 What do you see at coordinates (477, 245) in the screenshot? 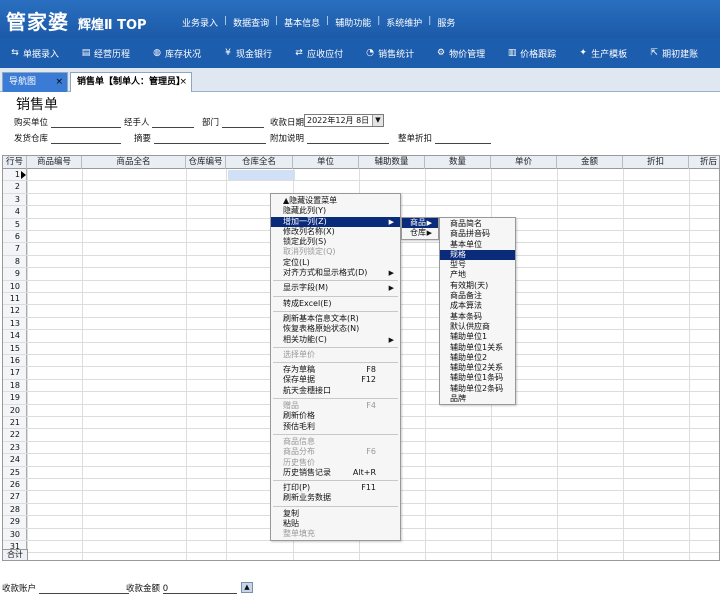
I see `menu-item: 基本单位` at bounding box center [477, 245].